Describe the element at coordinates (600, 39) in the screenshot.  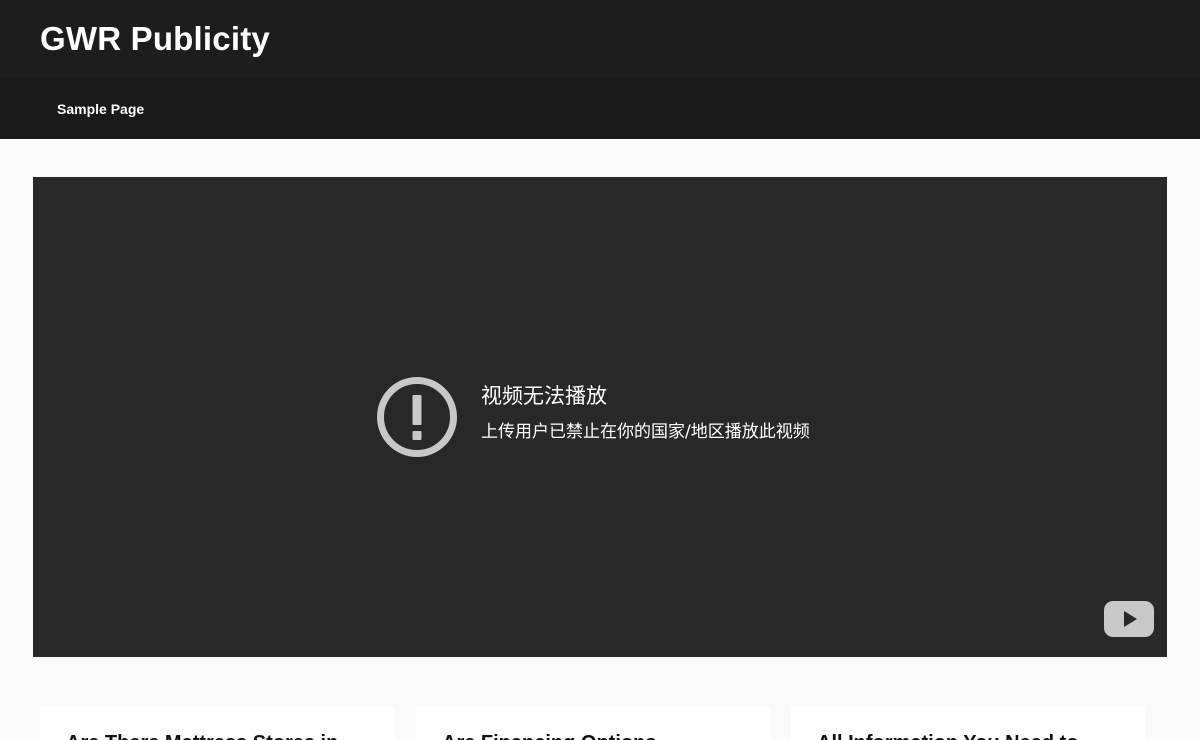
I see `site-header: GWR Publicity` at that location.